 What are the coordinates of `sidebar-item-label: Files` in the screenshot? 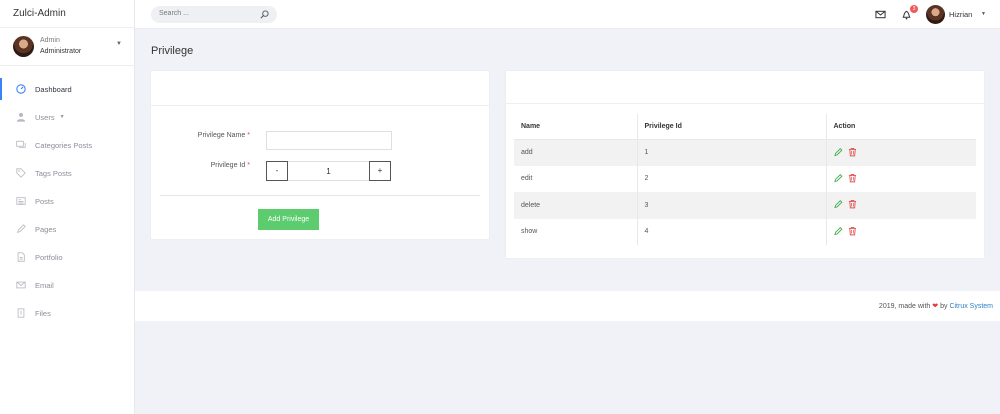 It's located at (43, 313).